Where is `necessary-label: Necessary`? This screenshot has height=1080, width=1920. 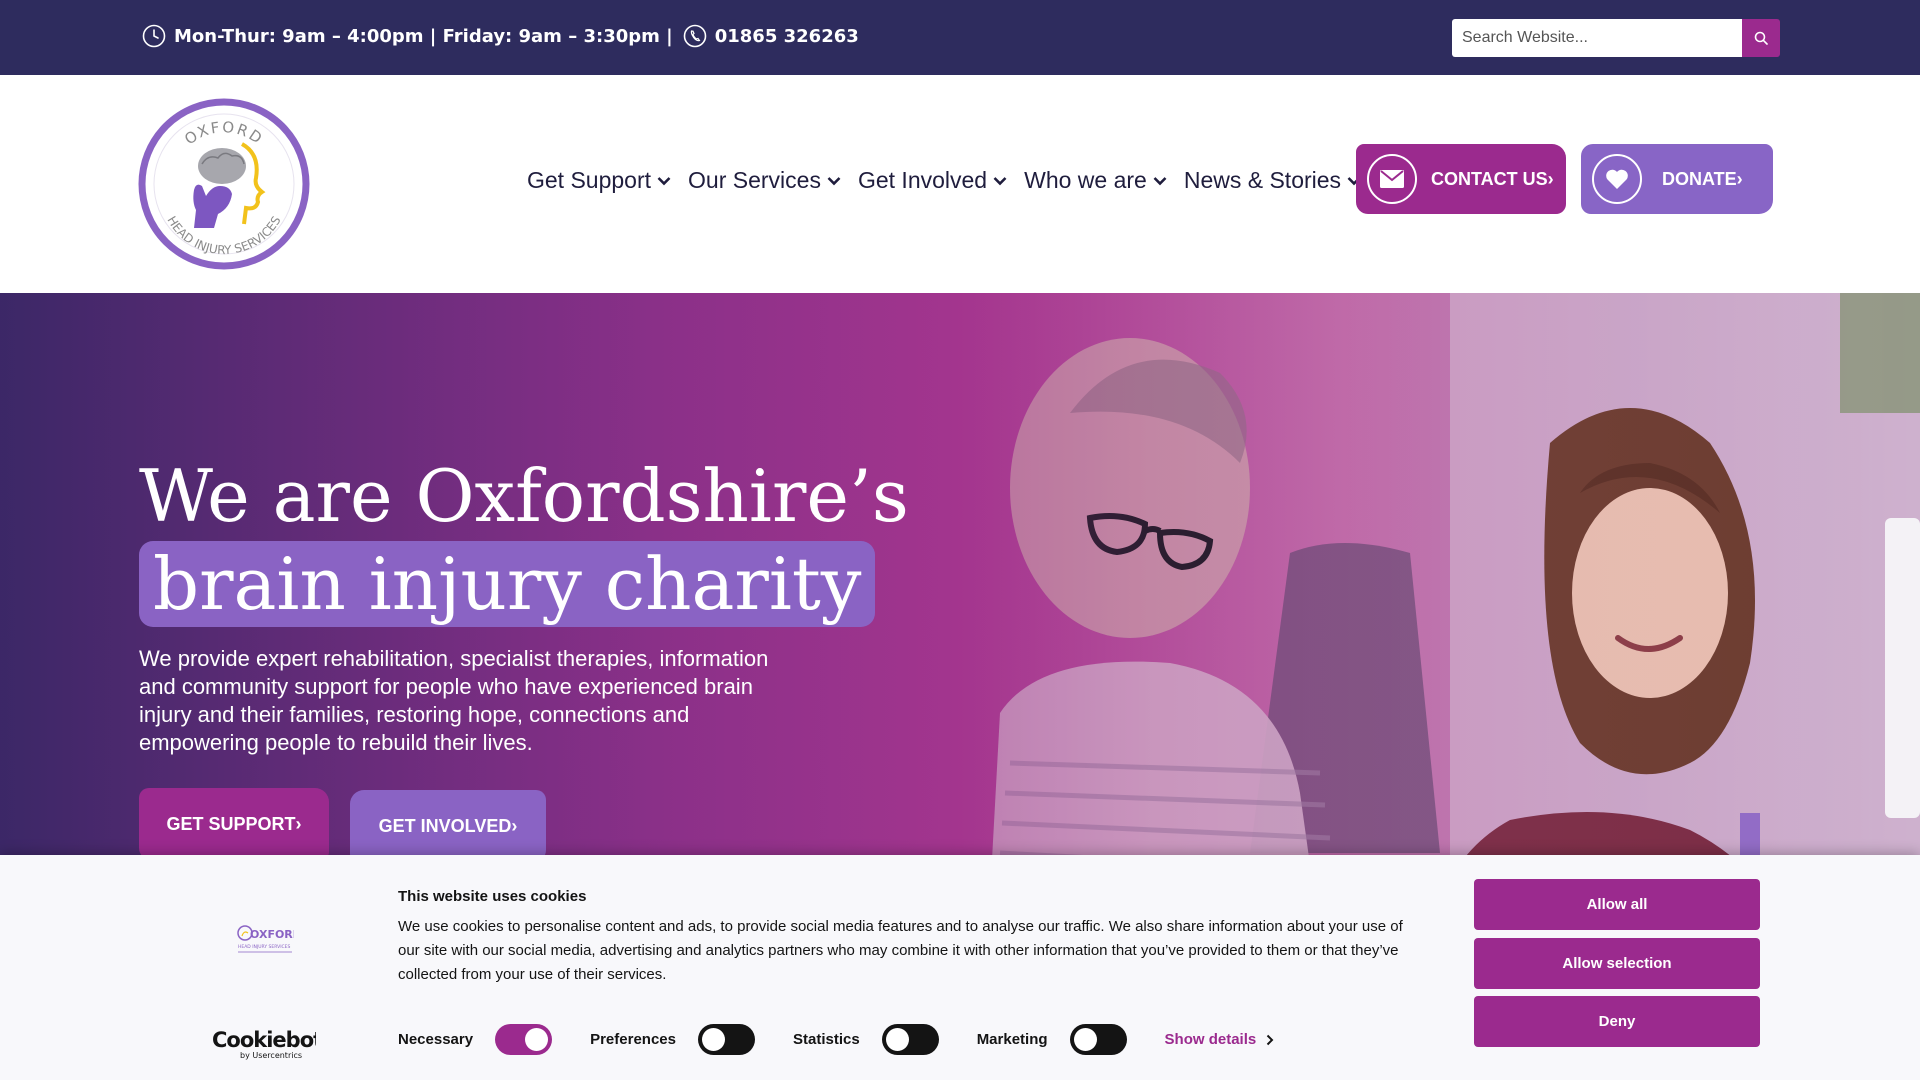 necessary-label: Necessary is located at coordinates (436, 1039).